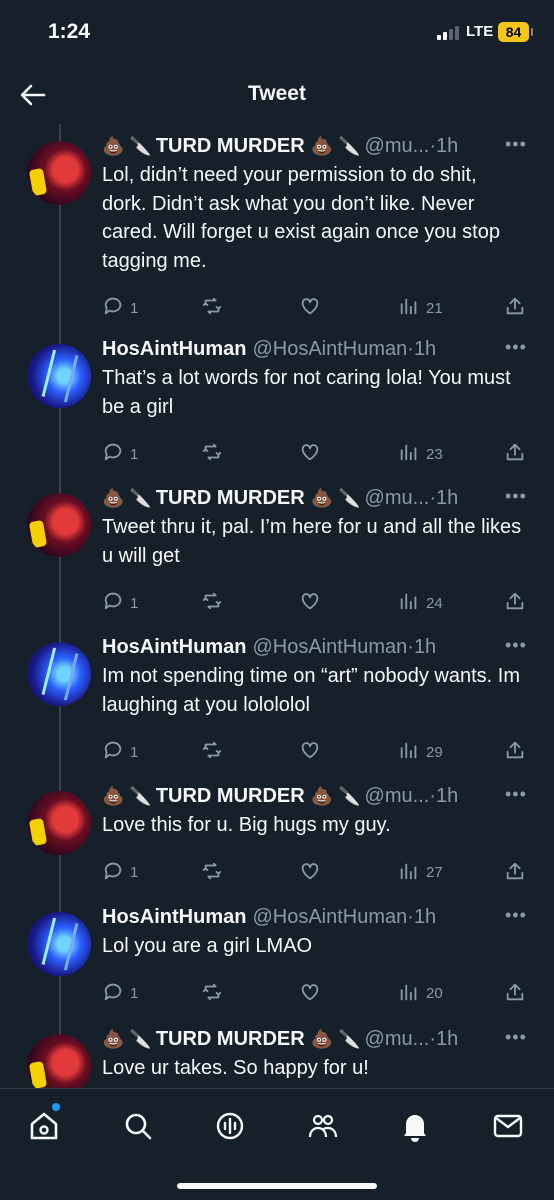 The width and height of the screenshot is (554, 1200). I want to click on tweet-text: Love this for u. Big hugs my guy., so click(246, 825).